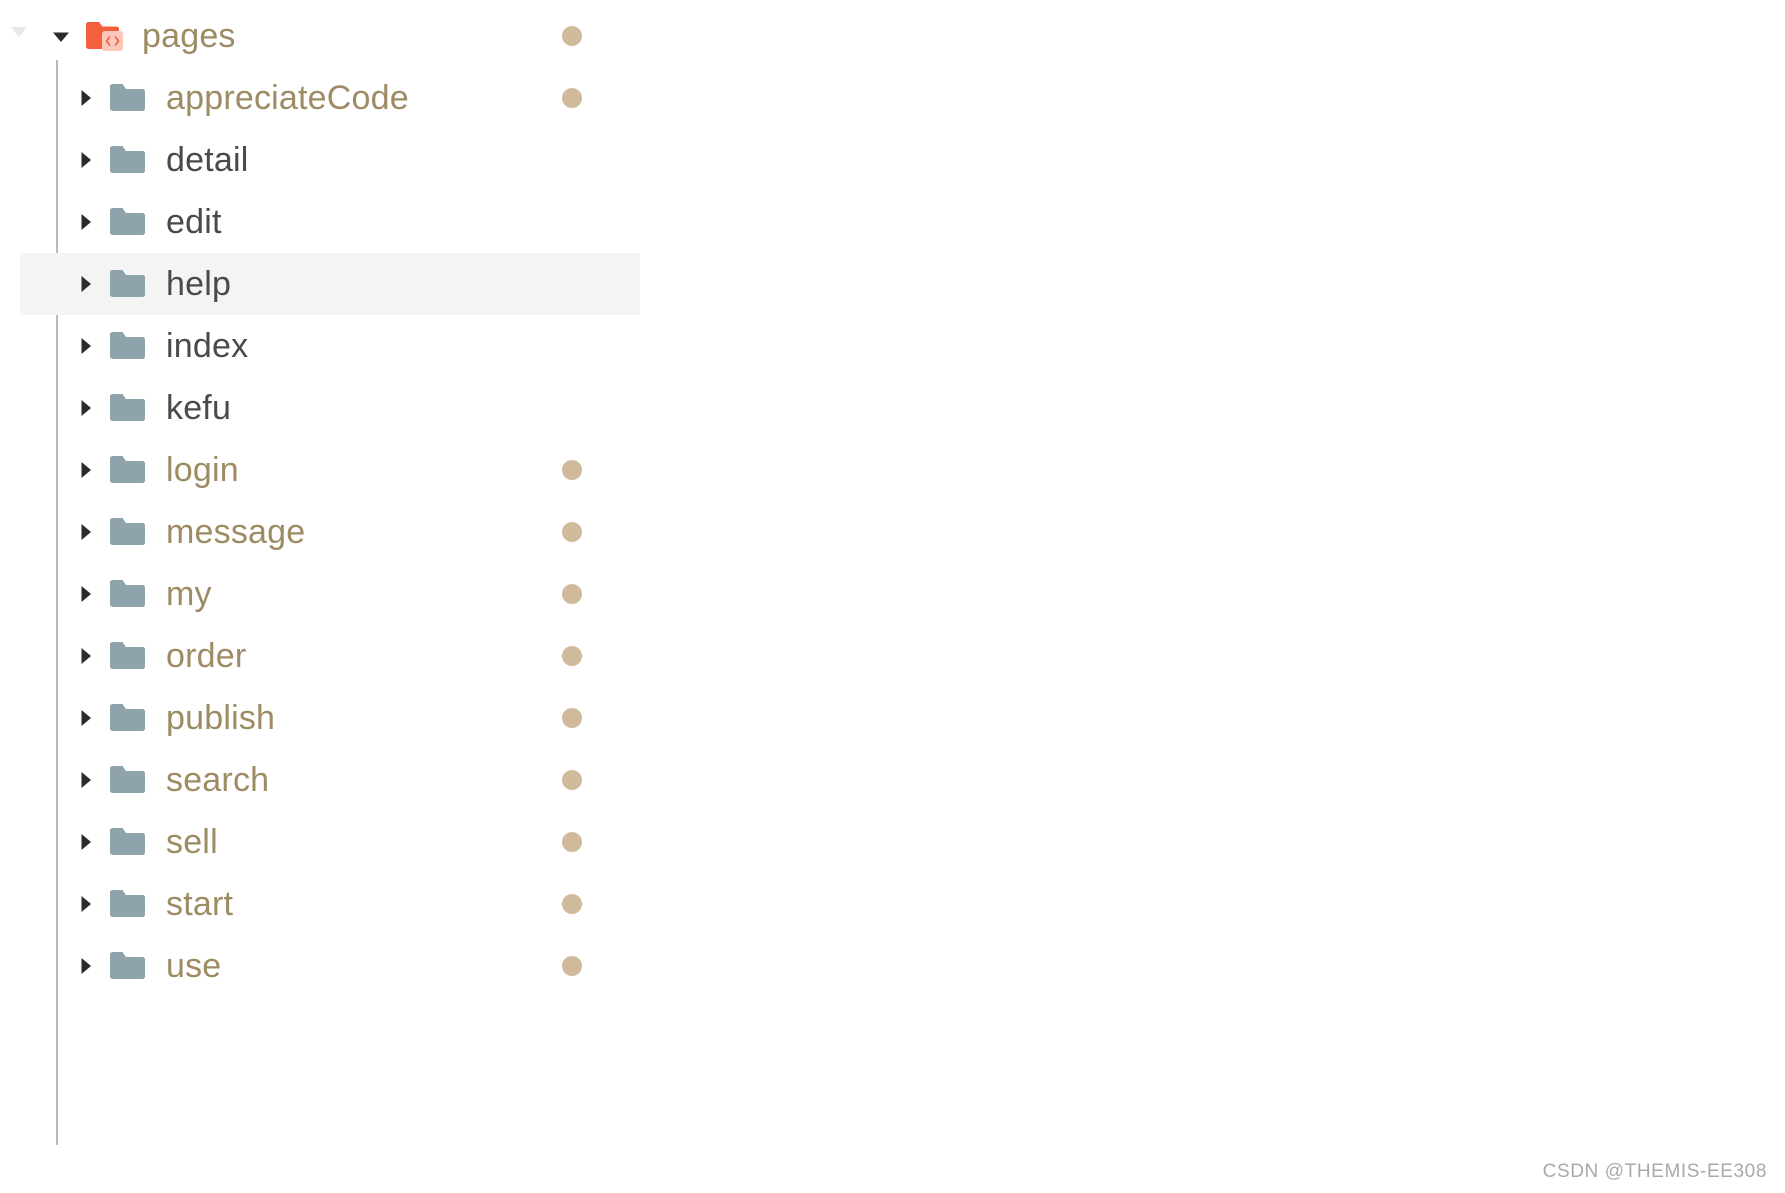 Image resolution: width=1785 pixels, height=1193 pixels. I want to click on tree-row-content: sell, so click(109, 842).